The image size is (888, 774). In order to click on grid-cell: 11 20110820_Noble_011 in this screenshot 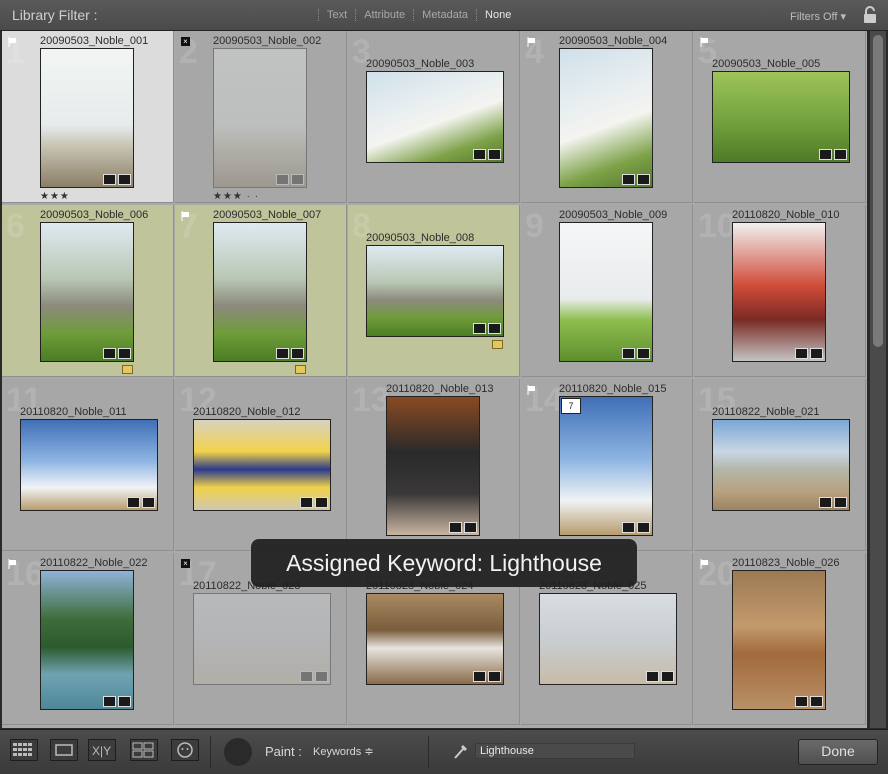, I will do `click(88, 465)`.